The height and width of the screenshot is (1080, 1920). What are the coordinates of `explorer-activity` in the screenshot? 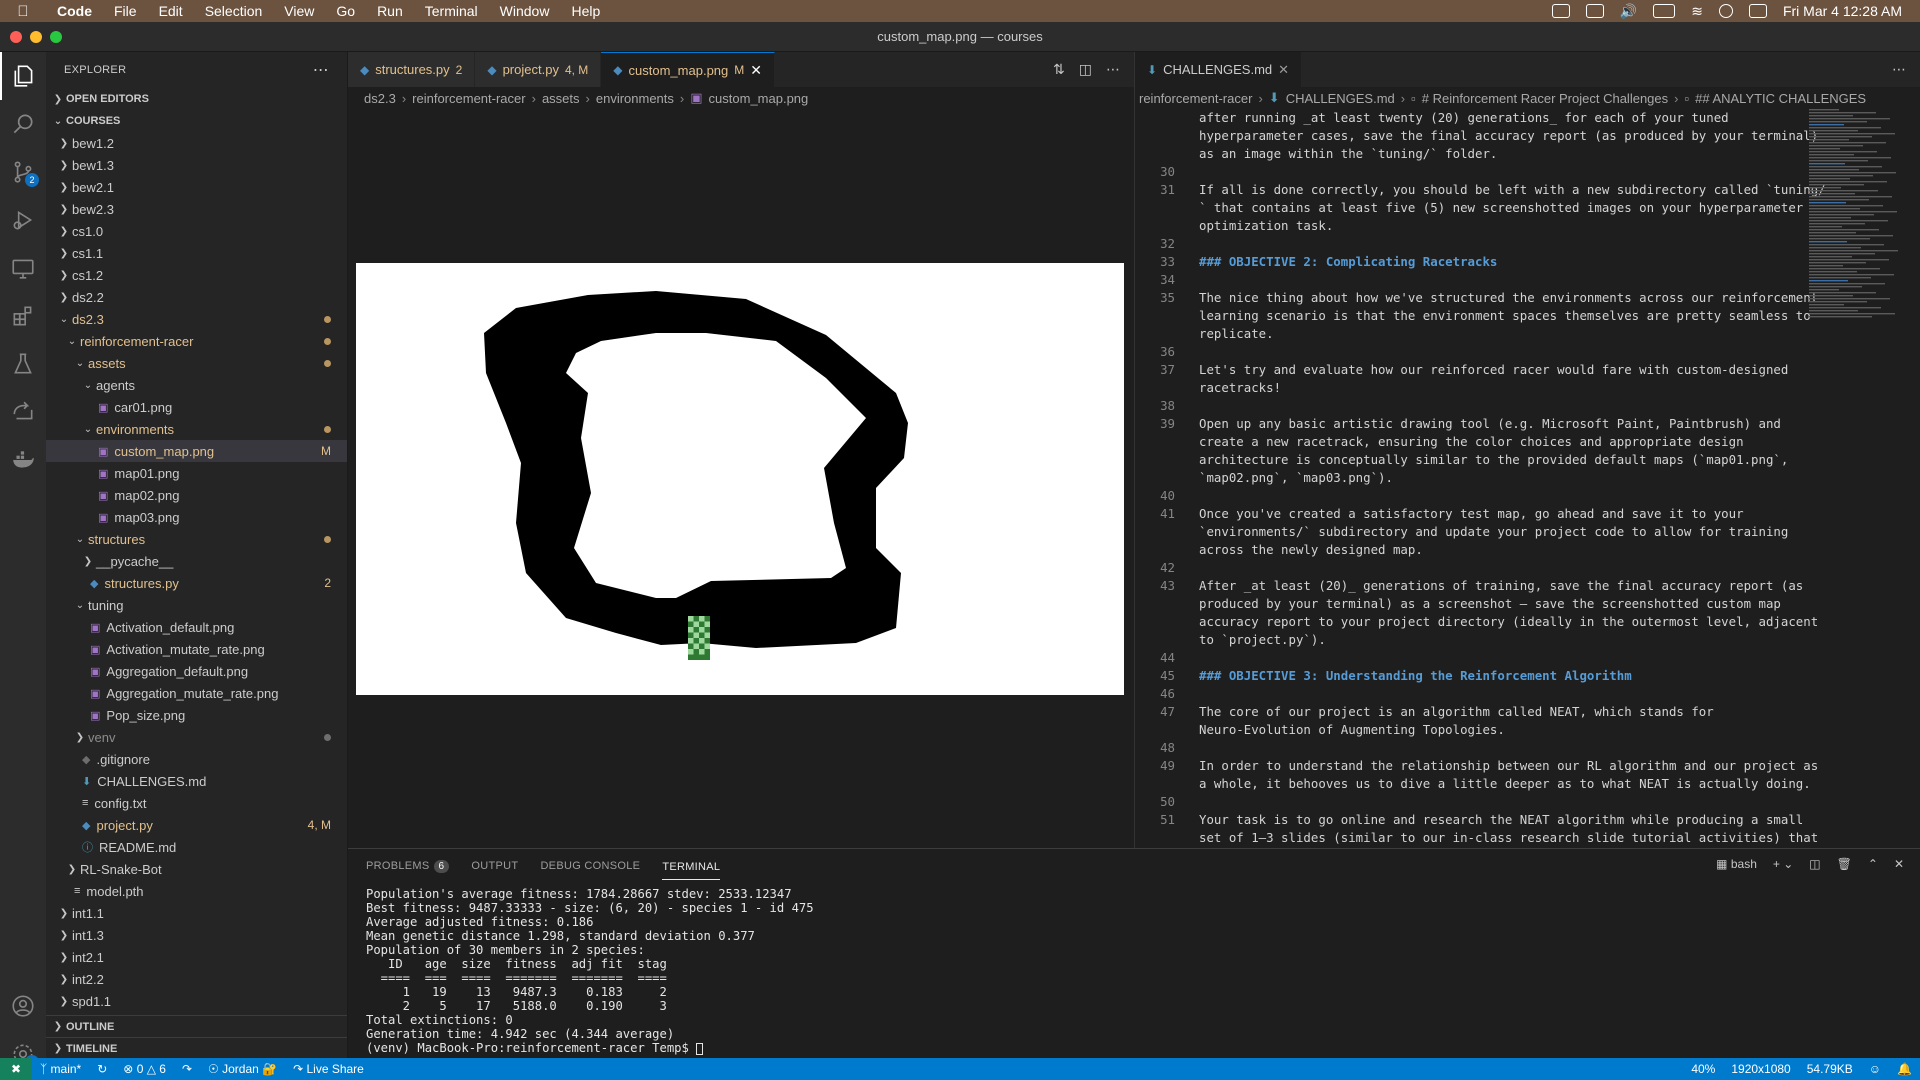 It's located at (23, 76).